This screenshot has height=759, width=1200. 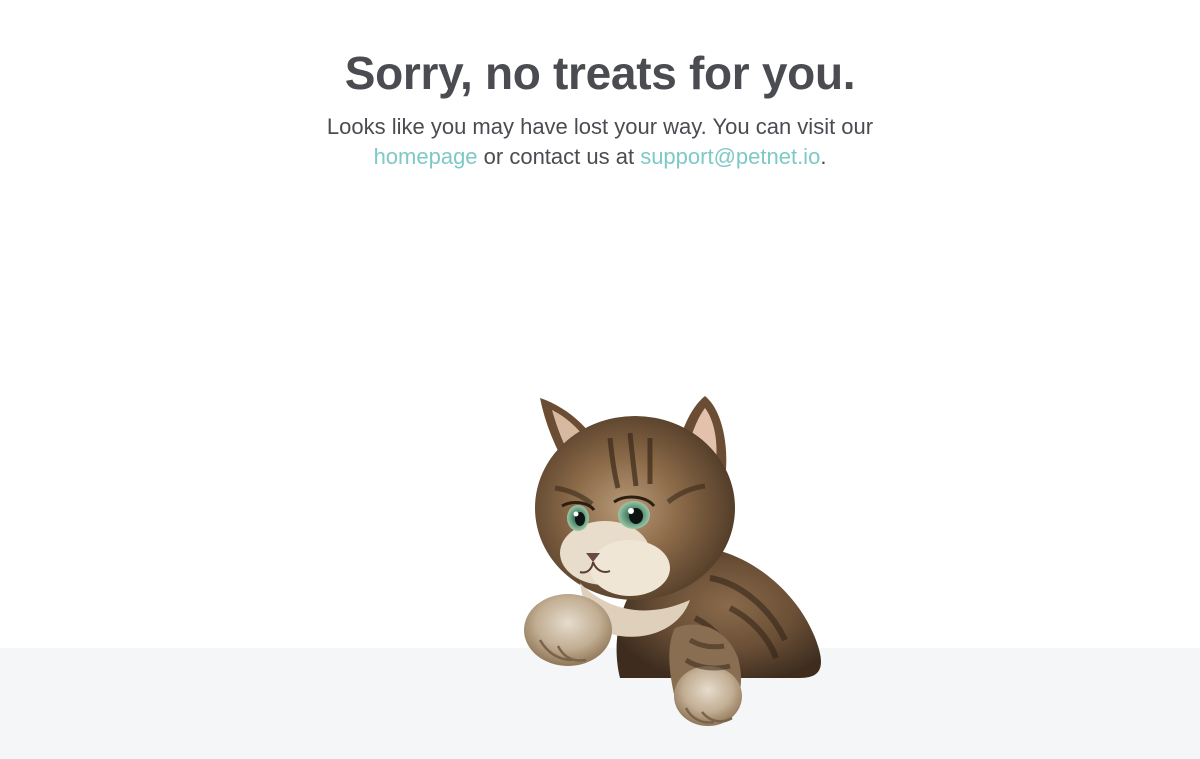 I want to click on support-email-link: support@petnet.io, so click(x=730, y=156).